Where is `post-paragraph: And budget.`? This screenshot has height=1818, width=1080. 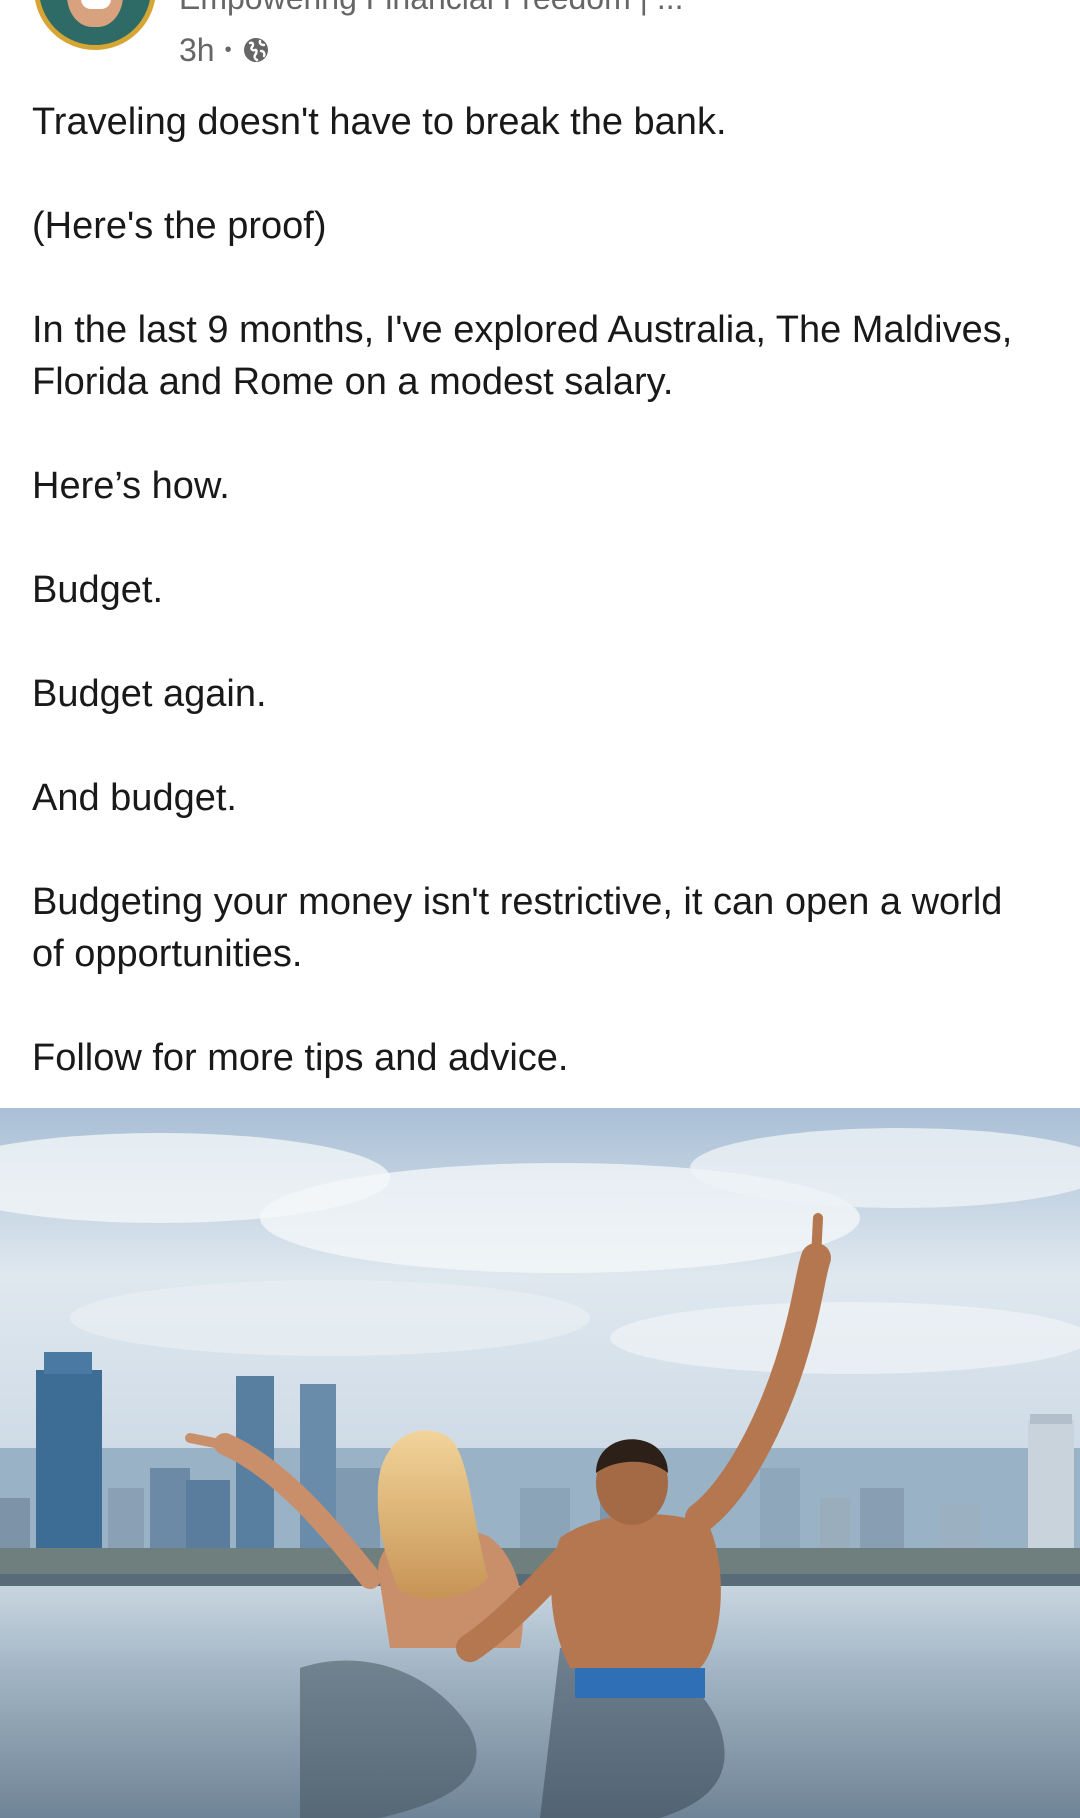
post-paragraph: And budget. is located at coordinates (134, 798).